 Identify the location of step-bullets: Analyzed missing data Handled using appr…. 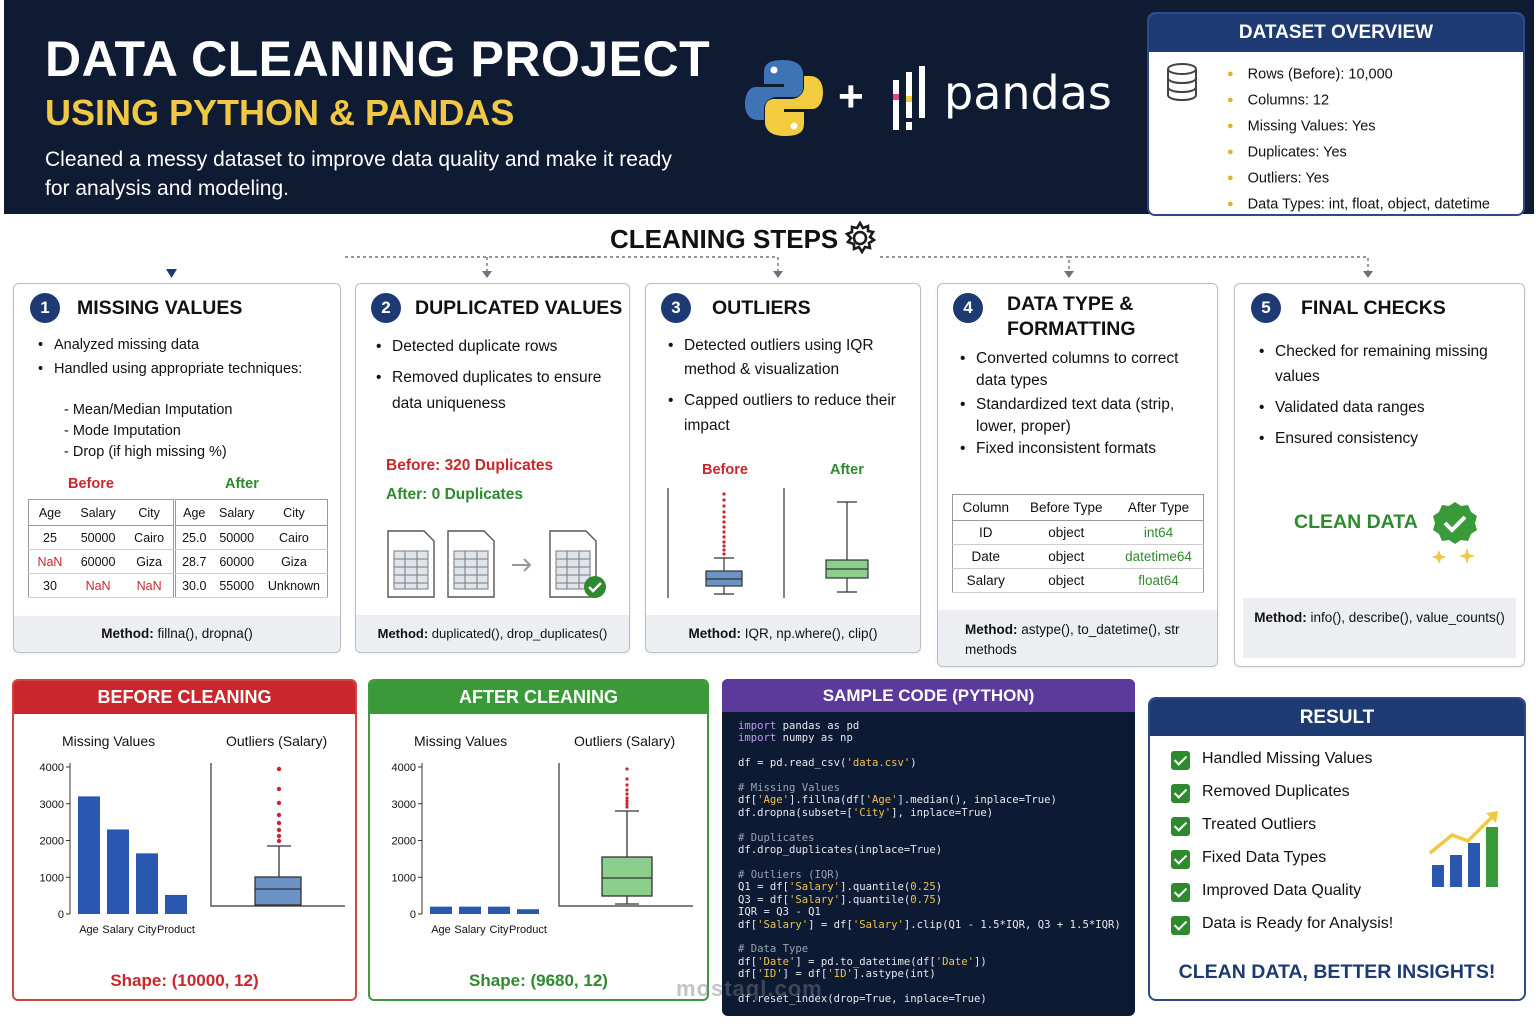
(186, 356).